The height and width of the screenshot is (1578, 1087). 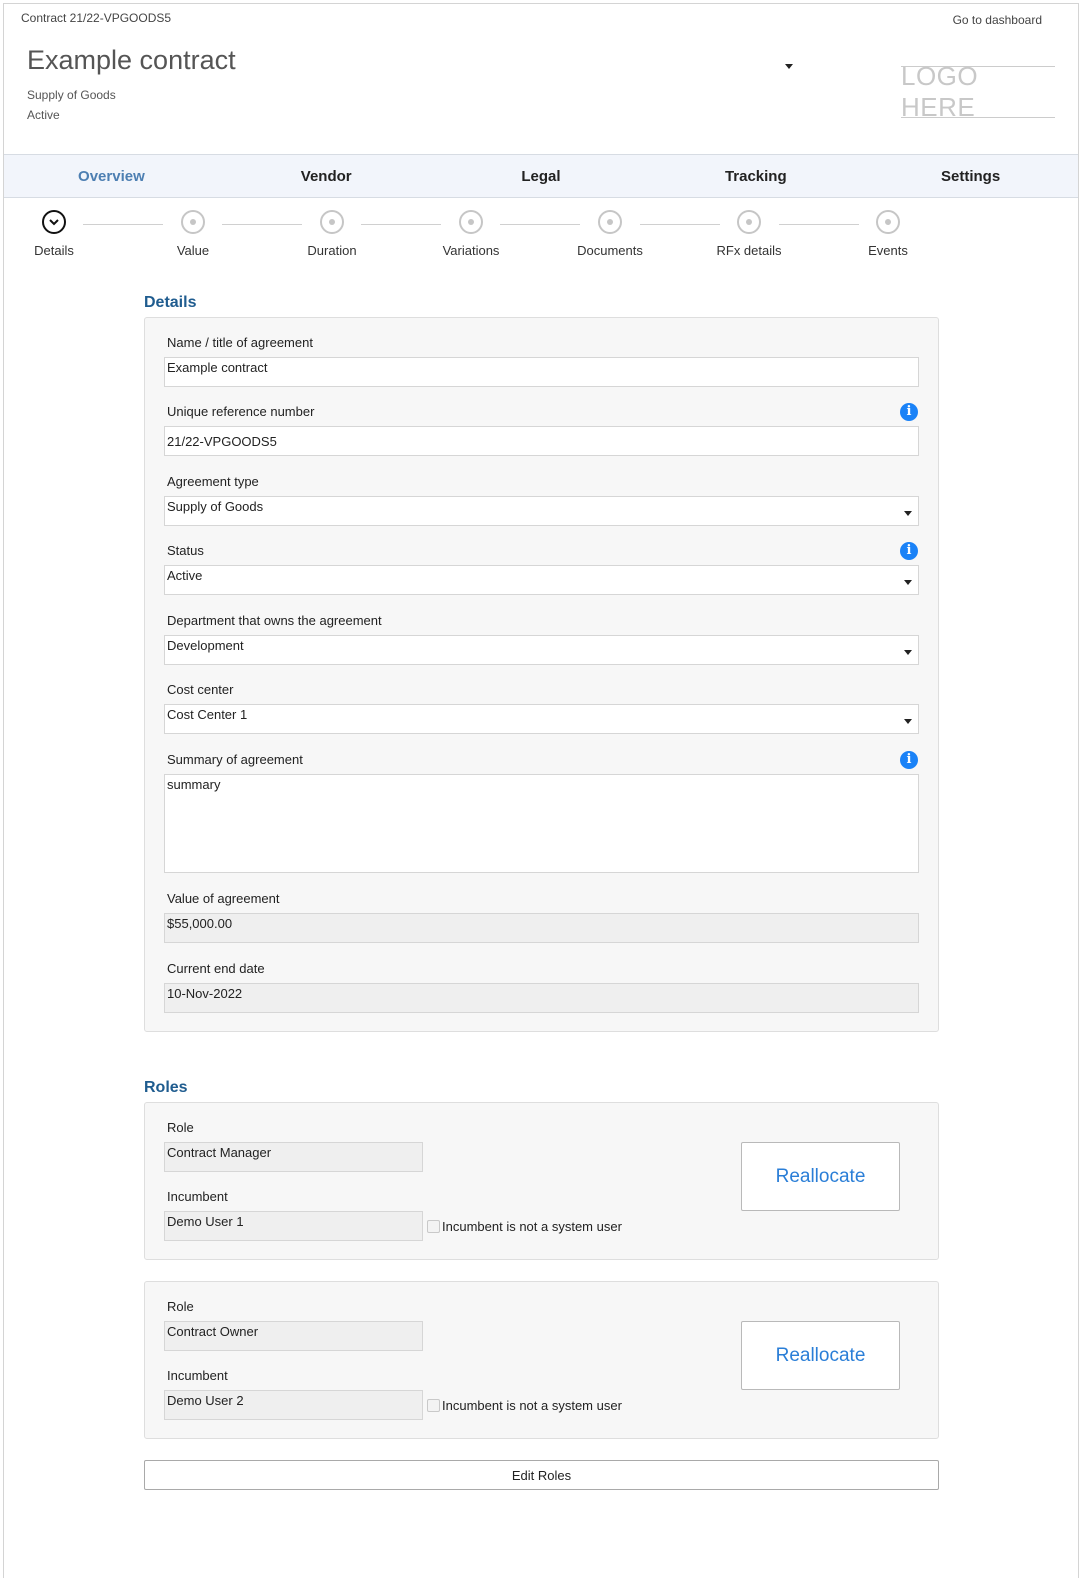 I want to click on role-field: Contract Manager, so click(x=293, y=1157).